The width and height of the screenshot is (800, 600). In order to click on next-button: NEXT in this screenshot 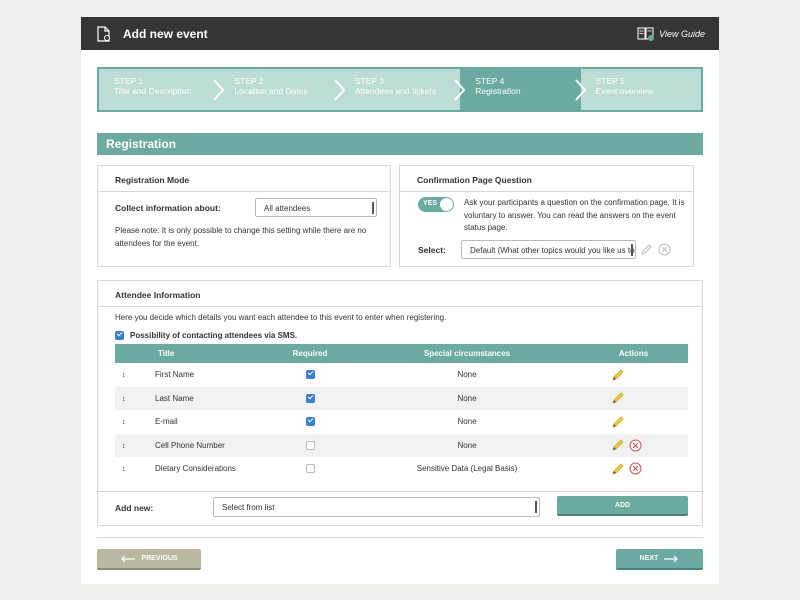, I will do `click(659, 559)`.